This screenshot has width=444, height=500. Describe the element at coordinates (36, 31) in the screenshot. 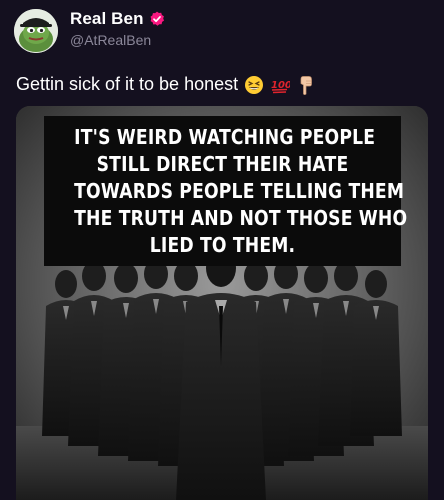

I see `avatar` at that location.